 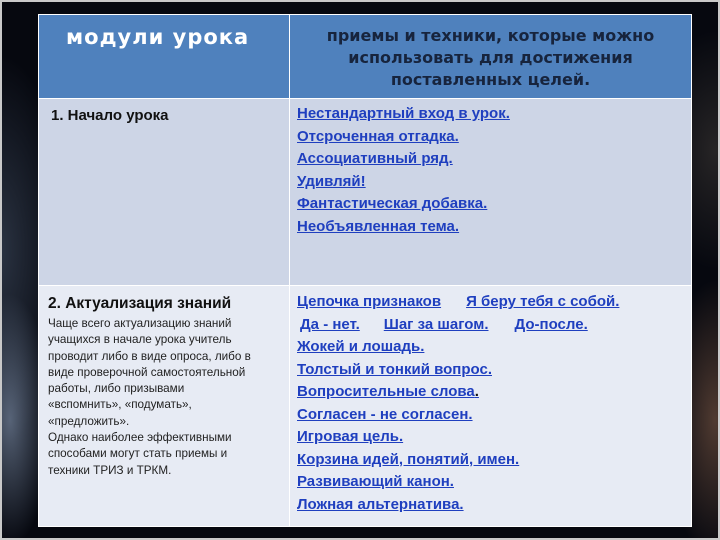 What do you see at coordinates (490, 482) in the screenshot?
I see `technique-link: Развивающий канон.` at bounding box center [490, 482].